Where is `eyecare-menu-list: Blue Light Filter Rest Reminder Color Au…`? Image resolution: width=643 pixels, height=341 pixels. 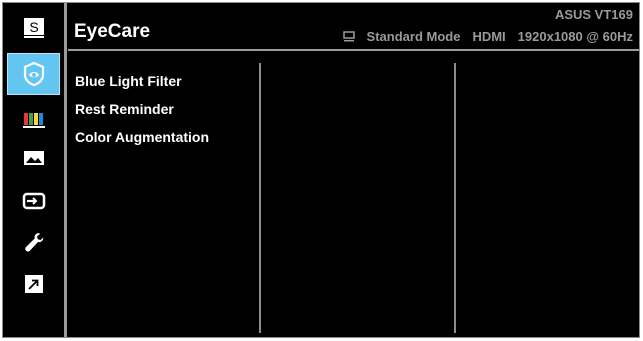 eyecare-menu-list: Blue Light Filter Rest Reminder Color Au… is located at coordinates (142, 113).